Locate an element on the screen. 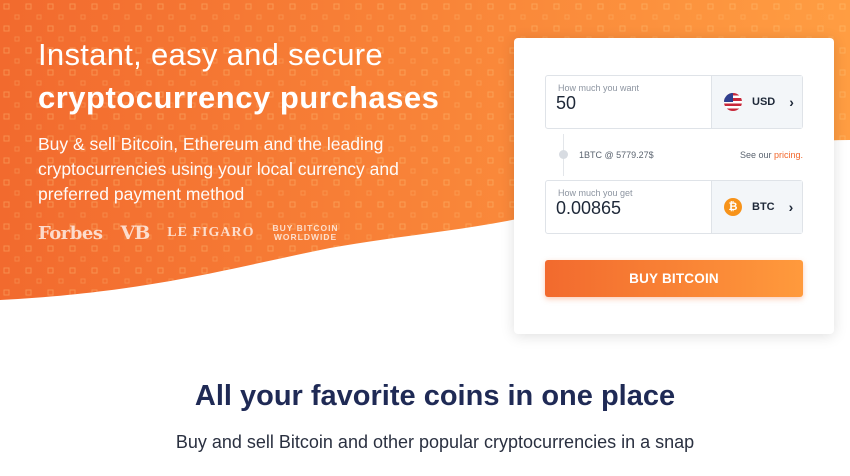 This screenshot has width=850, height=476. exchange-rate: 1BTC @ 5779.27$ is located at coordinates (616, 155).